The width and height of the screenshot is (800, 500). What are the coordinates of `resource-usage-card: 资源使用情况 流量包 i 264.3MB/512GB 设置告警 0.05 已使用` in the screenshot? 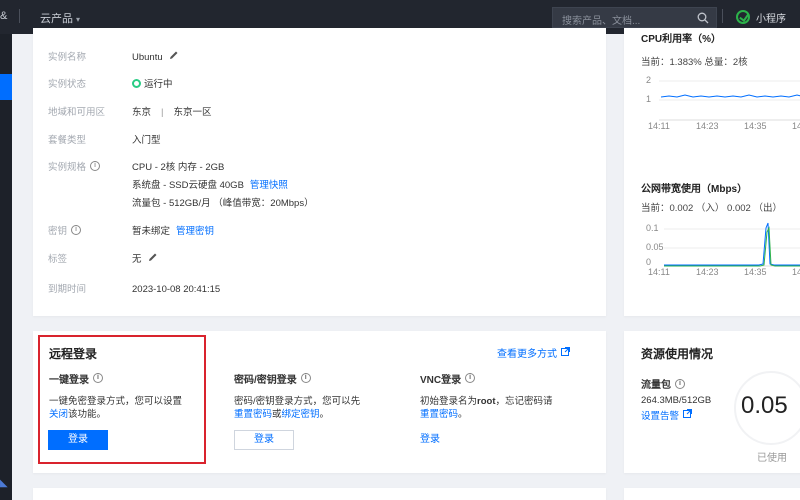 It's located at (712, 402).